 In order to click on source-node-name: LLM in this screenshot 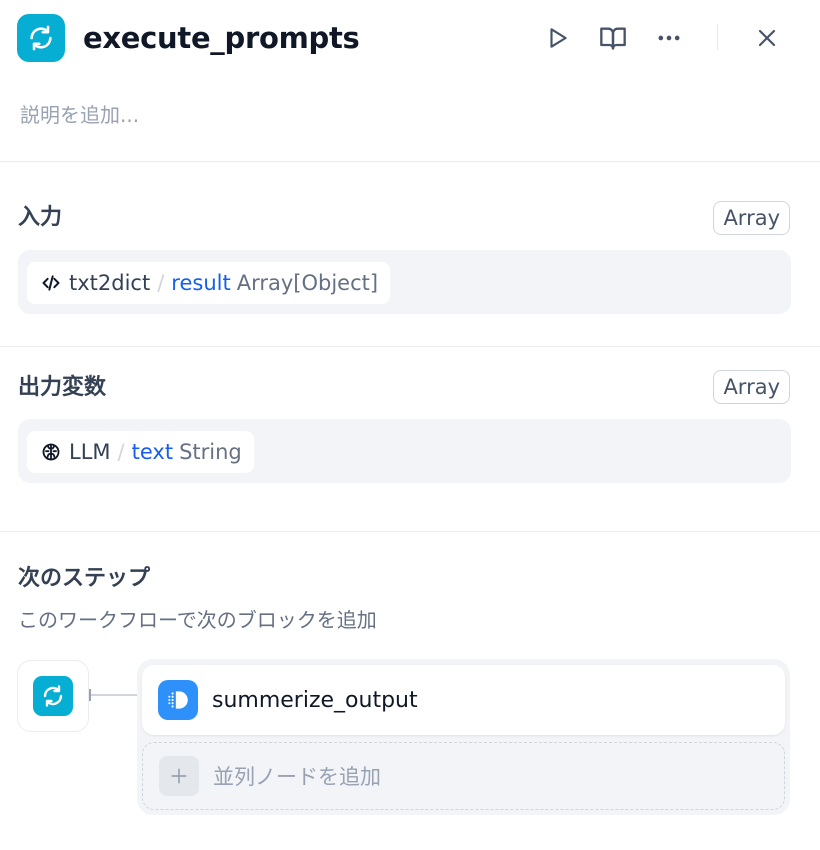, I will do `click(90, 452)`.